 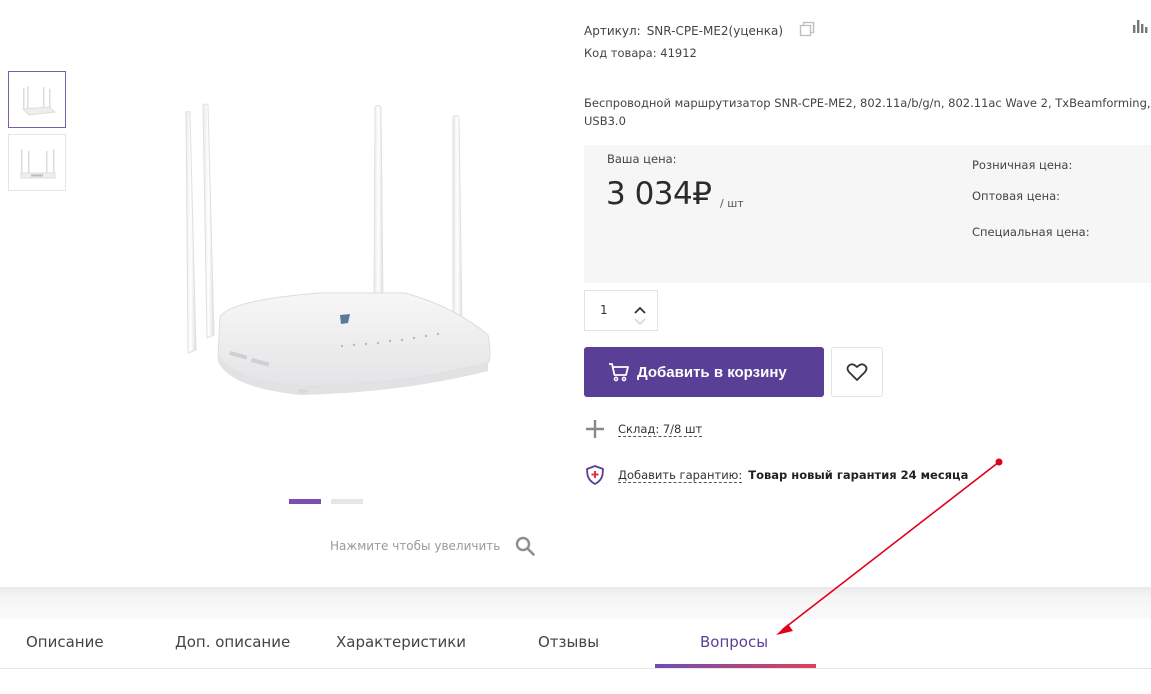 I want to click on stock-row: Склад: 7/8 шт, so click(x=643, y=429).